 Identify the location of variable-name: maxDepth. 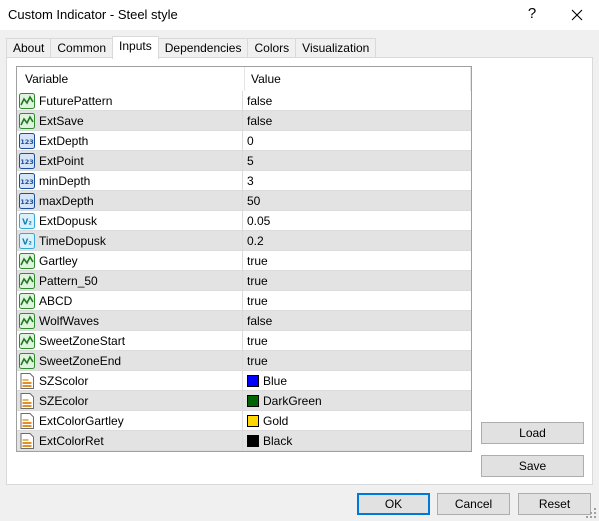
(66, 200).